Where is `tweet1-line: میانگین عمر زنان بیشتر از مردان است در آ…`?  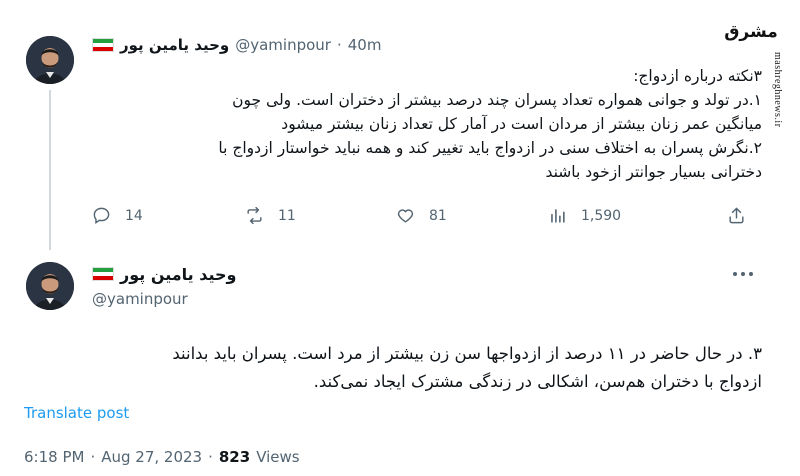
tweet1-line: میانگین عمر زنان بیشتر از مردان است در آ… is located at coordinates (521, 124).